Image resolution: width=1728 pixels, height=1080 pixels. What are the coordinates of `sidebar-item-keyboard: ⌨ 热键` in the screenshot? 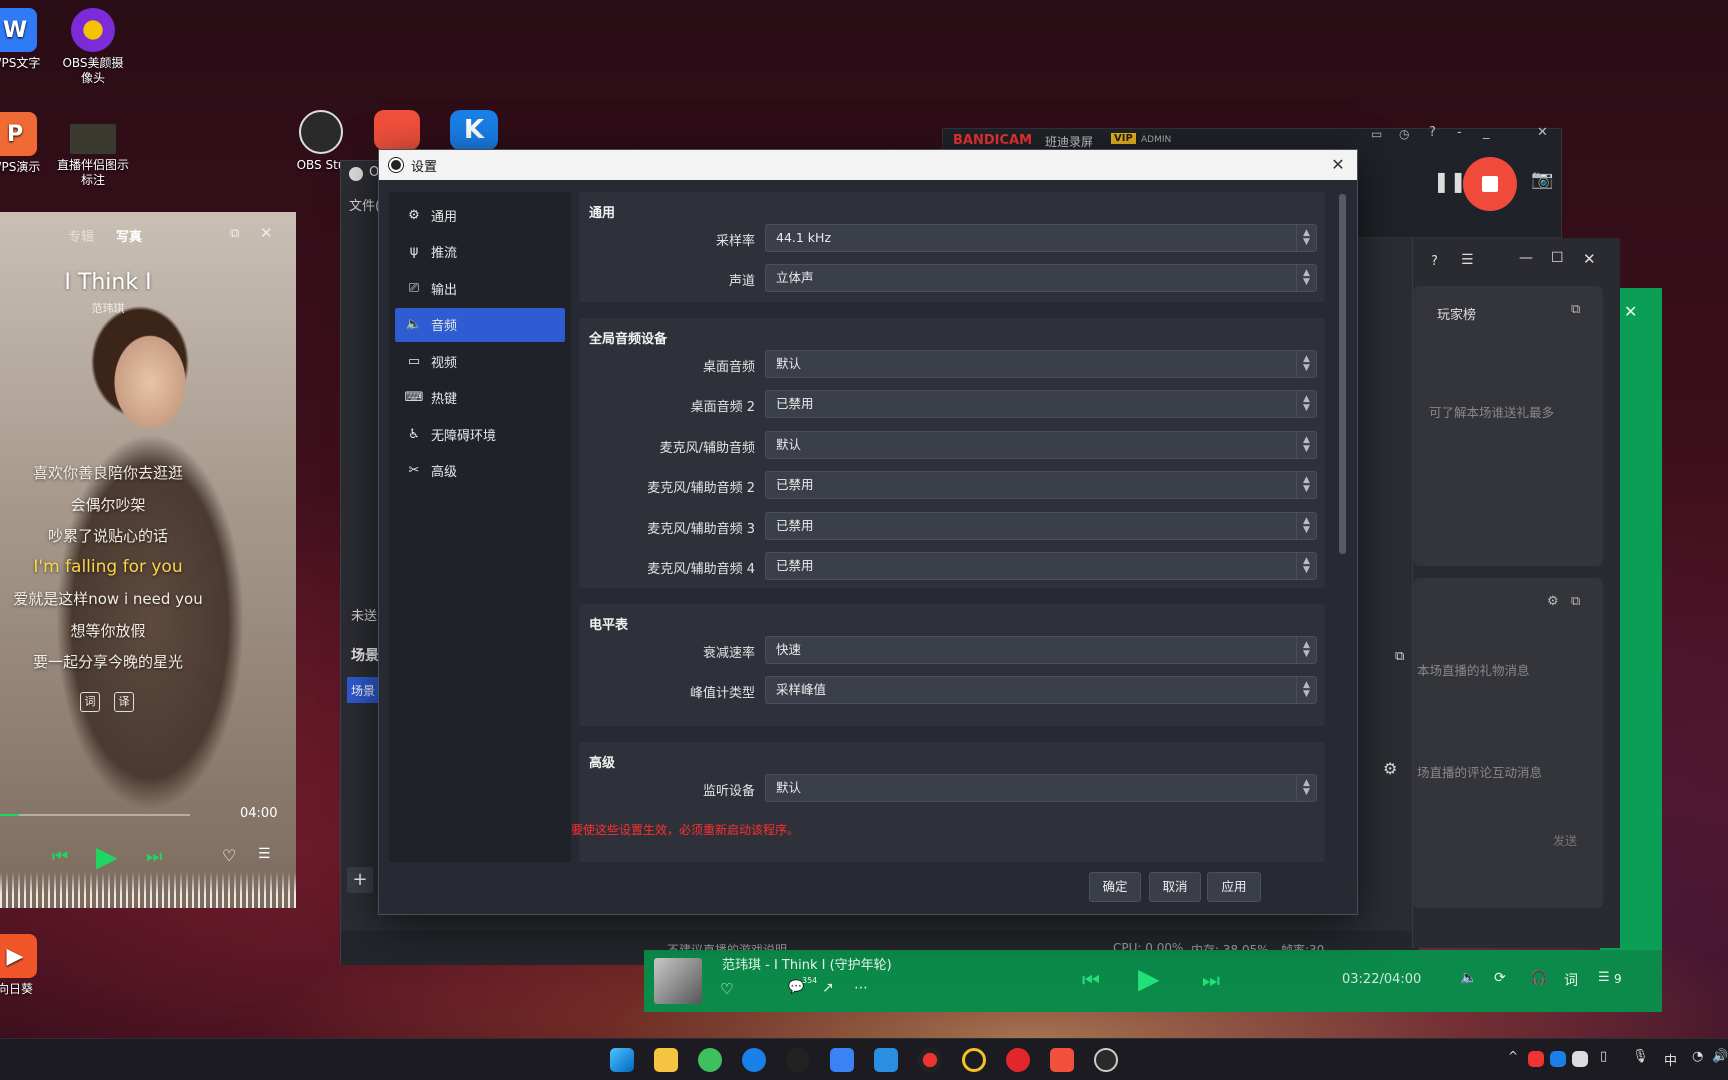 It's located at (480, 398).